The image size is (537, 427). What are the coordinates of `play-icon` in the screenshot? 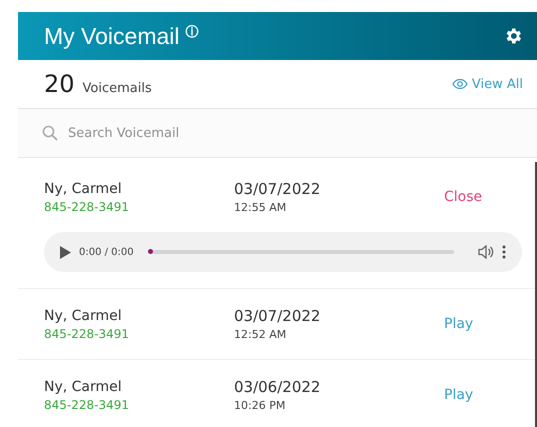 It's located at (65, 252).